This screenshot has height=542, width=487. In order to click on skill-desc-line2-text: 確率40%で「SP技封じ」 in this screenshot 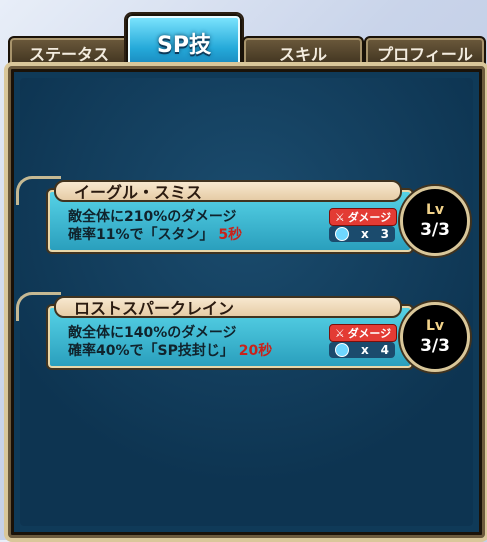, I will do `click(151, 351)`.